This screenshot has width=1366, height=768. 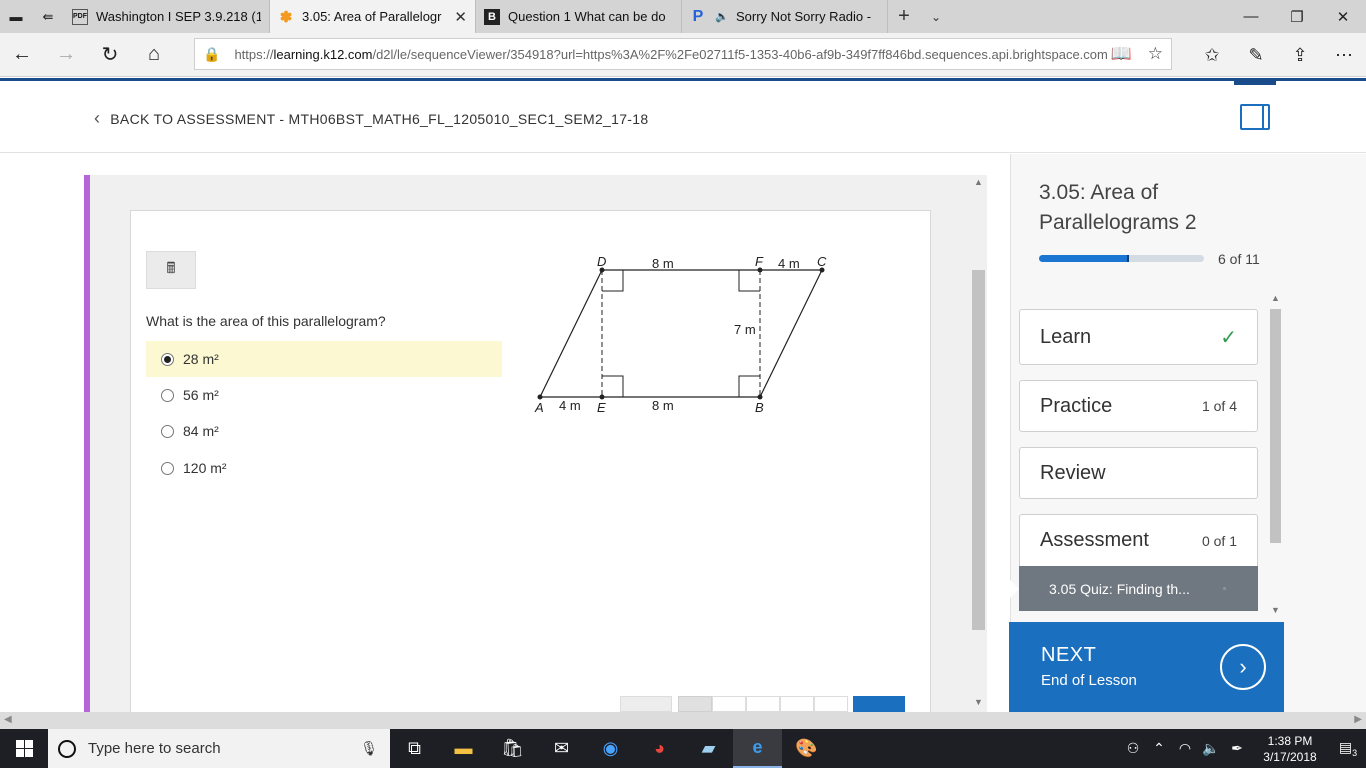 What do you see at coordinates (1343, 16) in the screenshot?
I see `close-window-icon: ✕` at bounding box center [1343, 16].